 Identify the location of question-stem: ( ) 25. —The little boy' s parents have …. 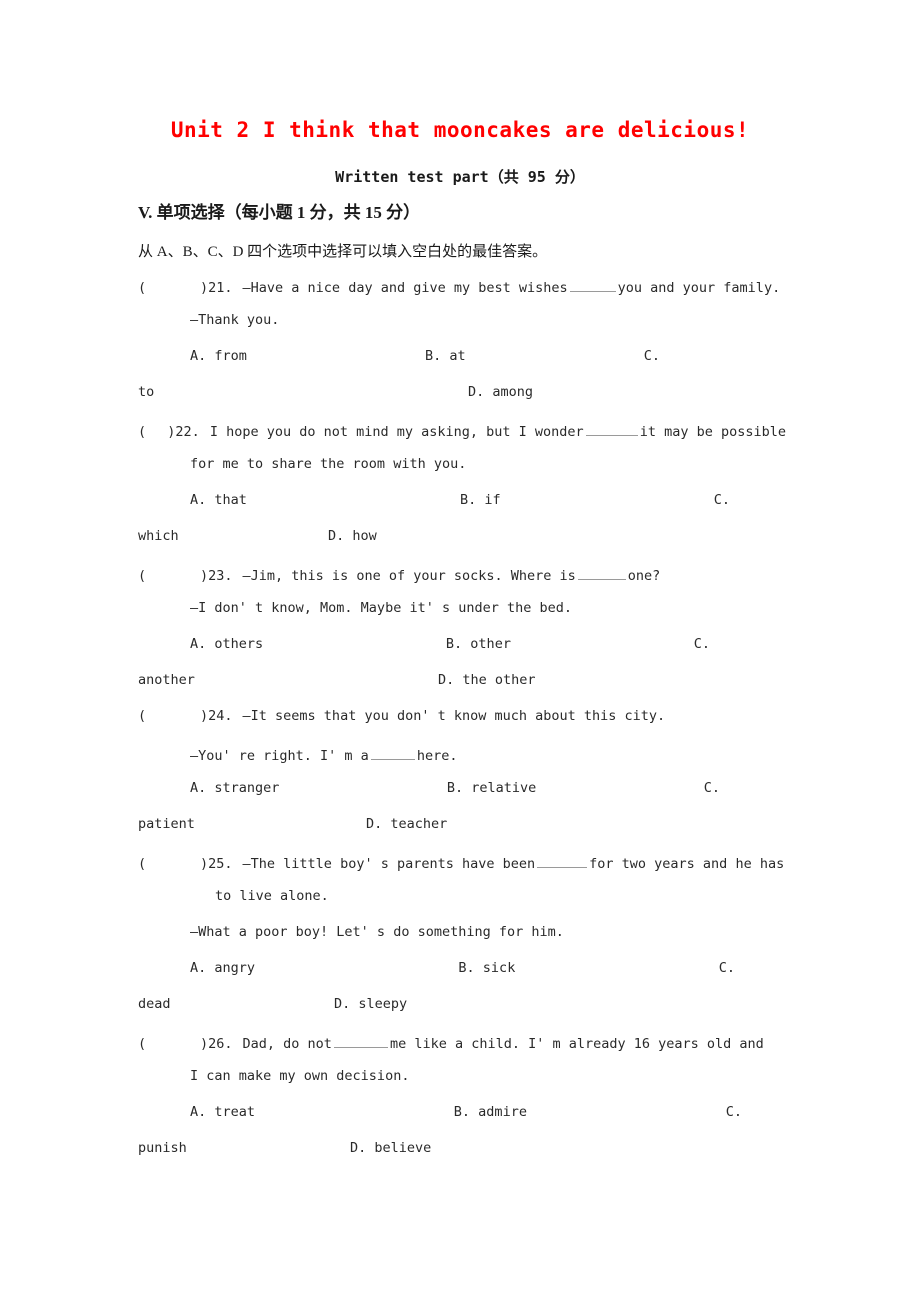
(462, 862).